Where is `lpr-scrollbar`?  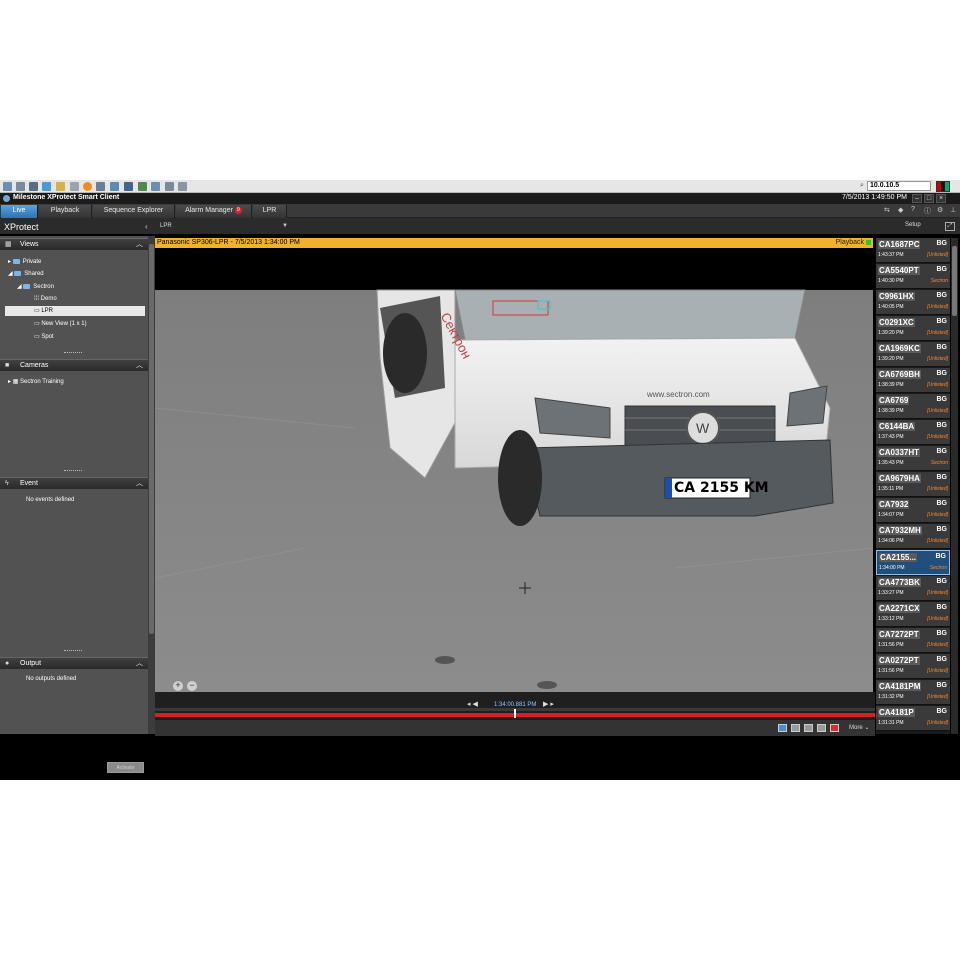
lpr-scrollbar is located at coordinates (954, 486).